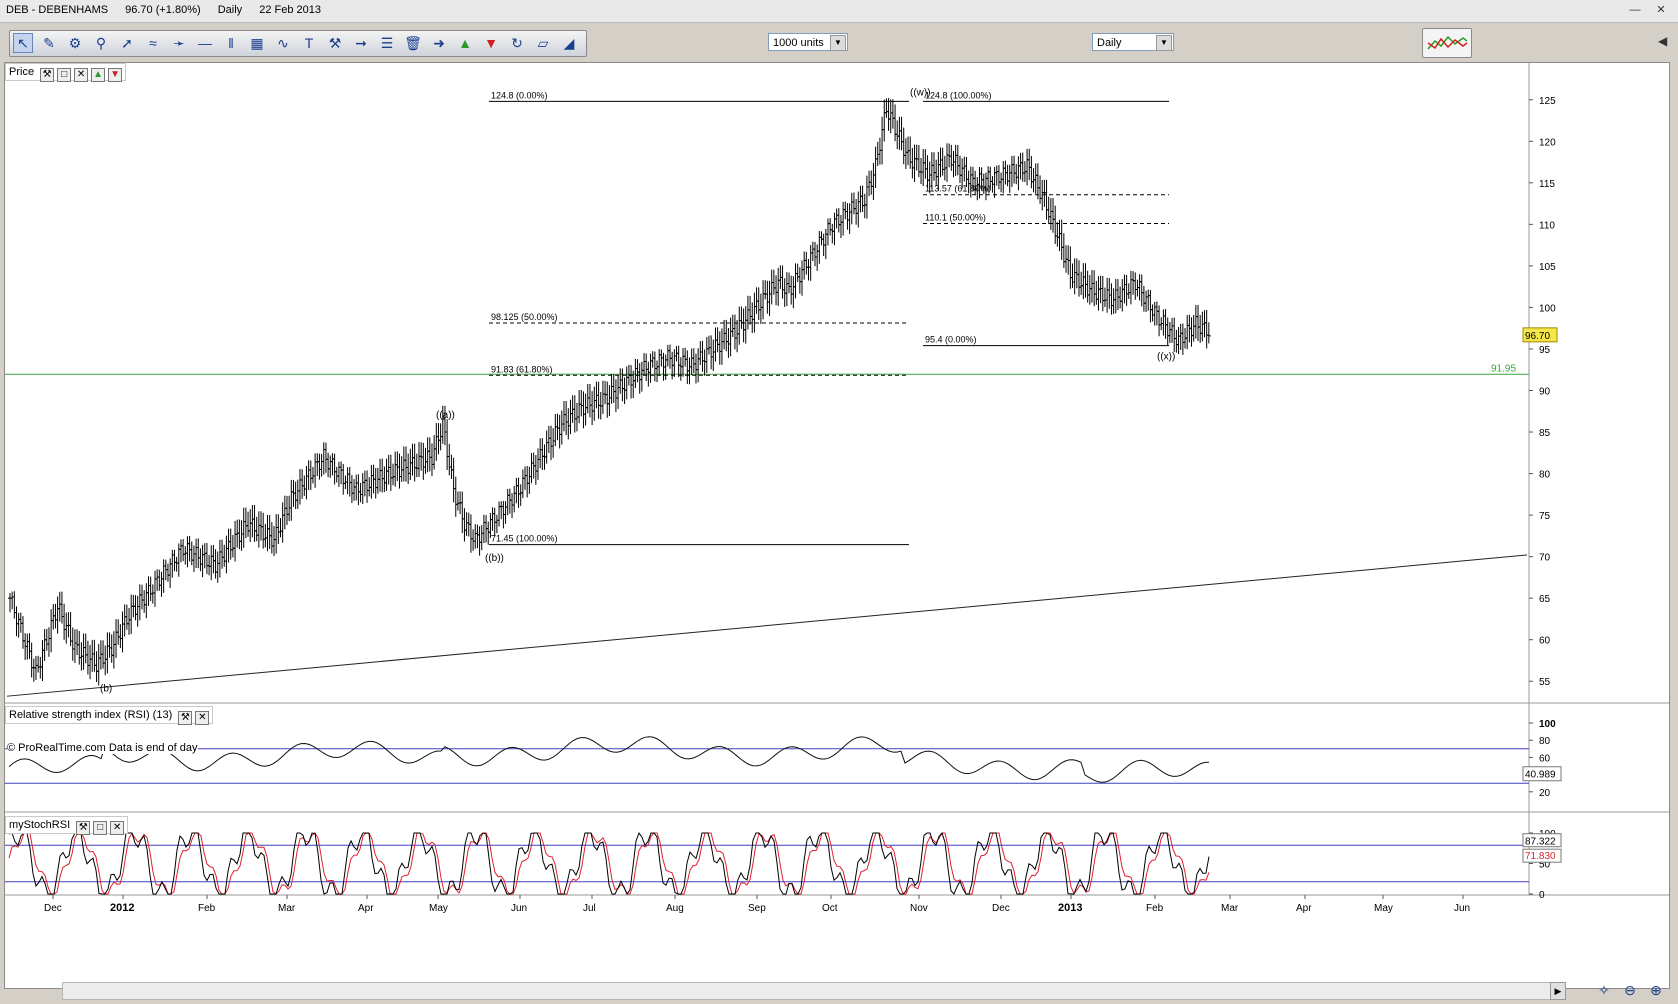  Describe the element at coordinates (231, 43) in the screenshot. I see `vertical-line-icon: ‖` at that location.